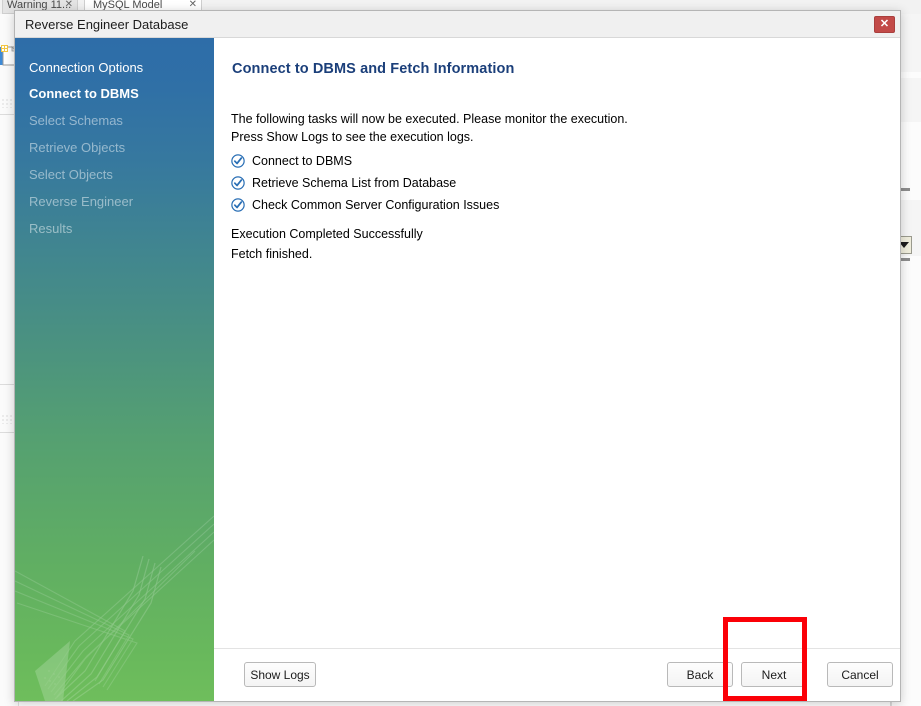 This screenshot has height=706, width=921. Describe the element at coordinates (71, 174) in the screenshot. I see `sidebar-item-label: Select Objects` at that location.